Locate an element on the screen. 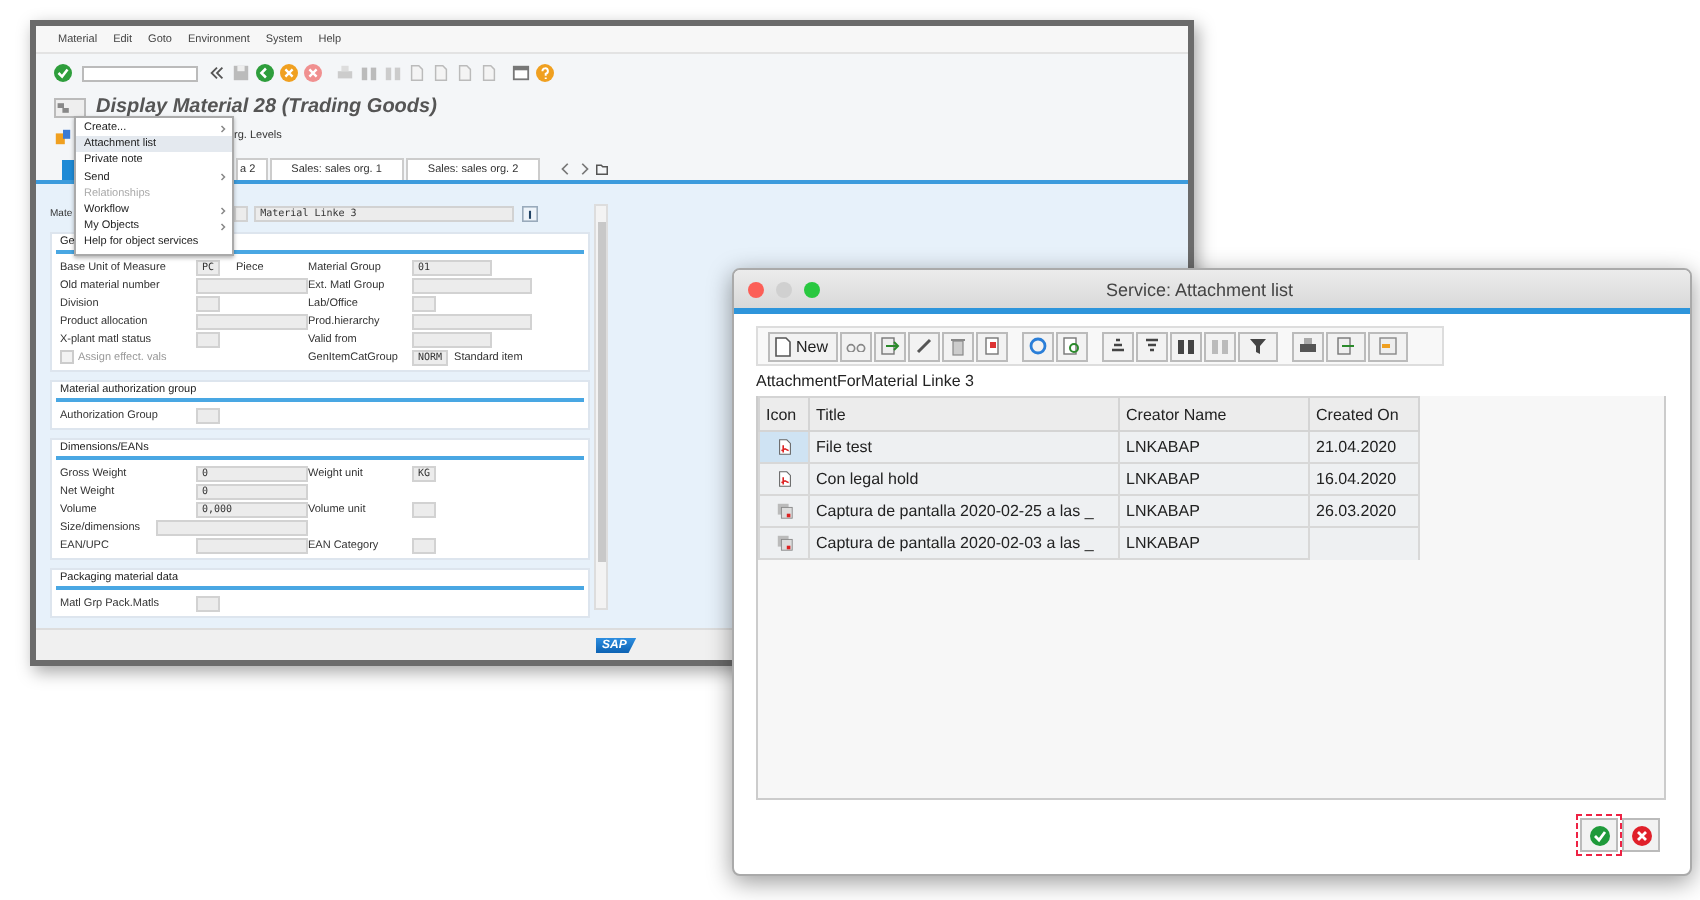 The width and height of the screenshot is (1700, 900). trash-icon is located at coordinates (958, 346).